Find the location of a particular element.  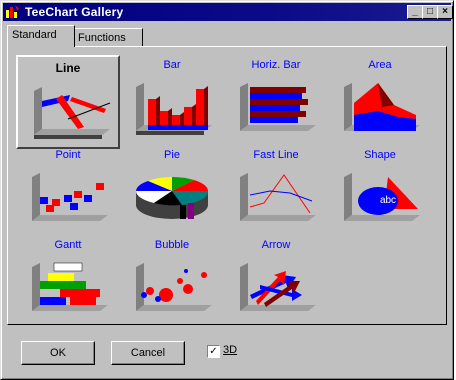

title-bar: TeeChart Gallery _ □ × is located at coordinates (228, 12).